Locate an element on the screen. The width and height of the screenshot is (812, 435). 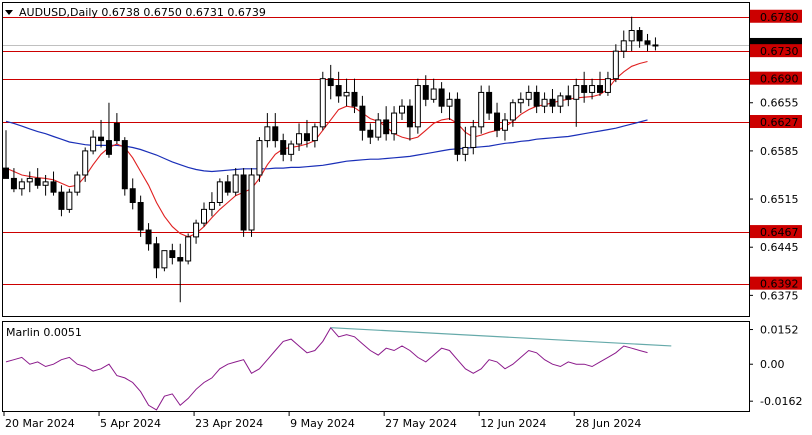
time-tick-label: 9 May 2024 is located at coordinates (322, 423).